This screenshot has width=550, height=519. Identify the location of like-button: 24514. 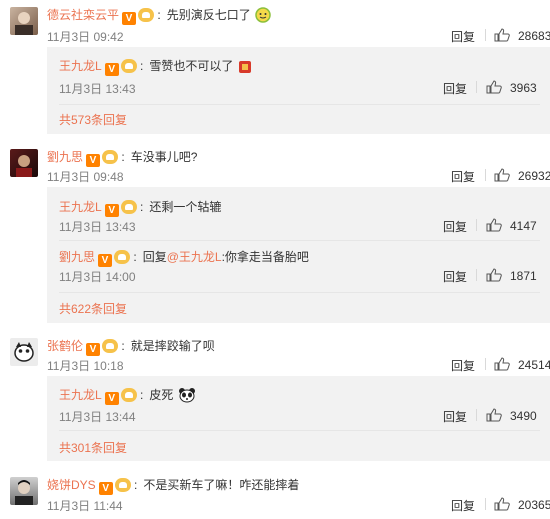
(522, 364).